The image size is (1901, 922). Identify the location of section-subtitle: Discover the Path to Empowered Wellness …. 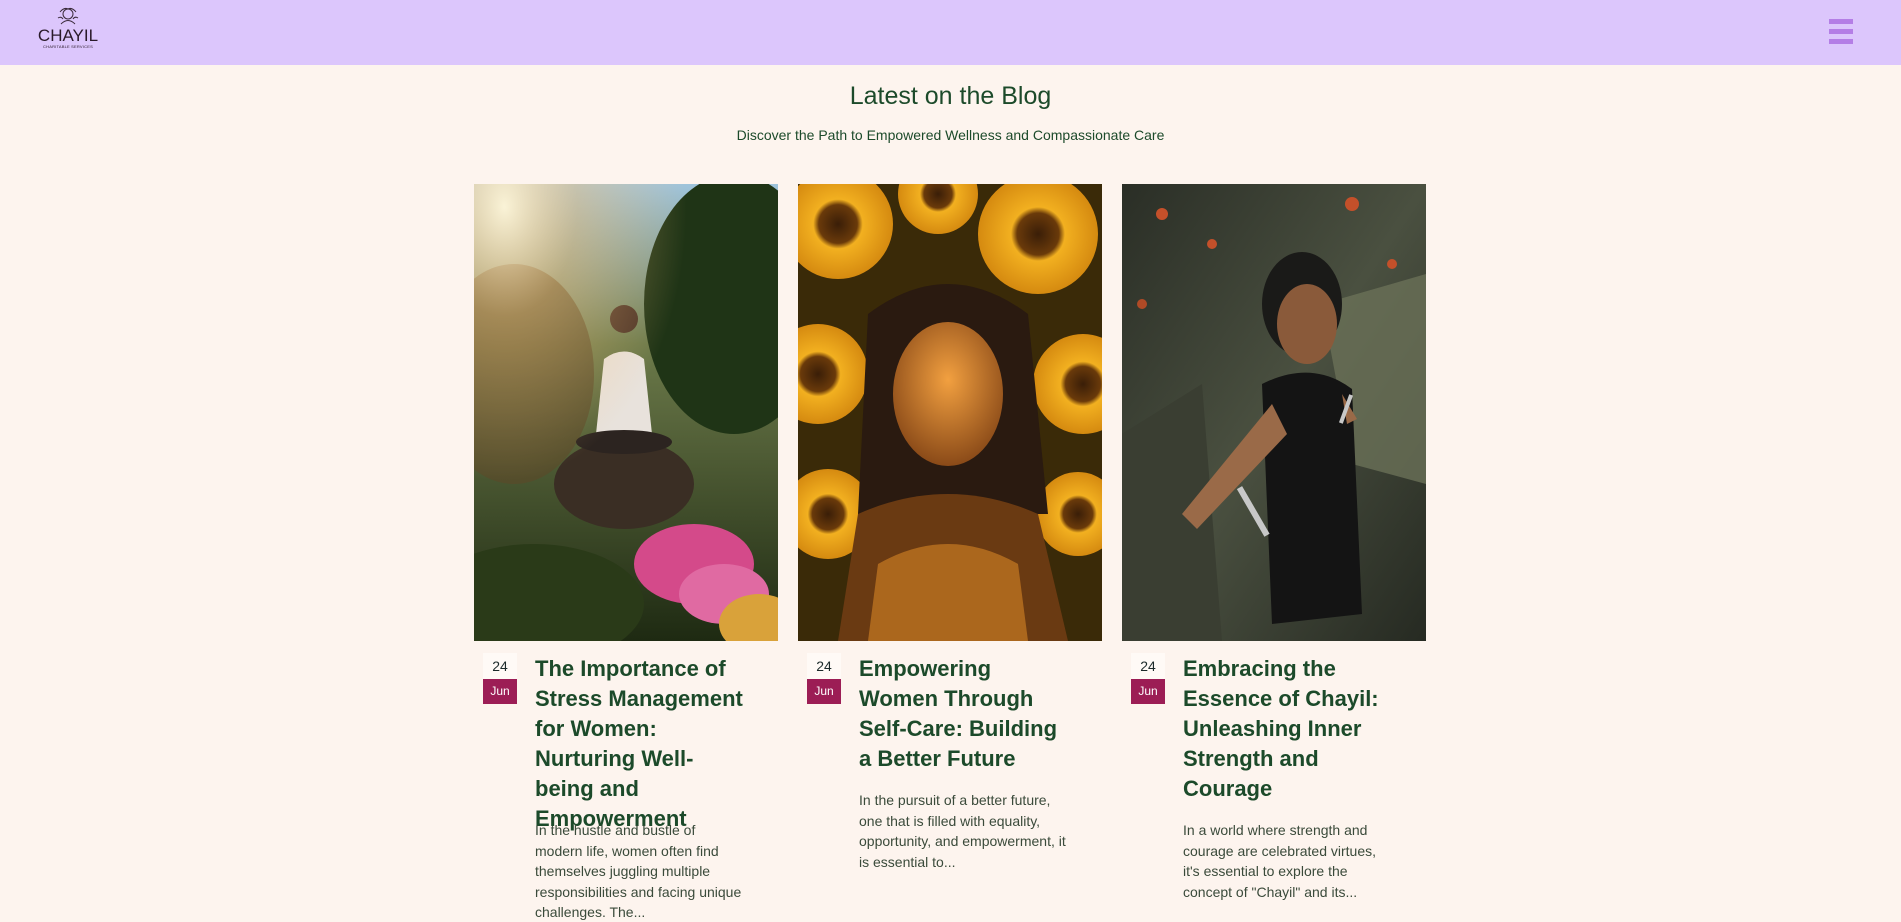
(950, 135).